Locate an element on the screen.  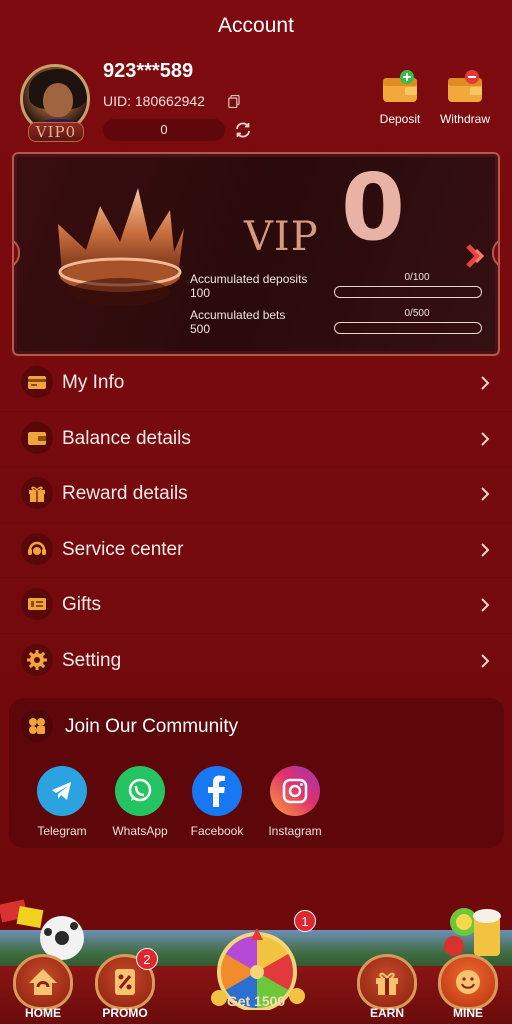
instagram-icon is located at coordinates (295, 791).